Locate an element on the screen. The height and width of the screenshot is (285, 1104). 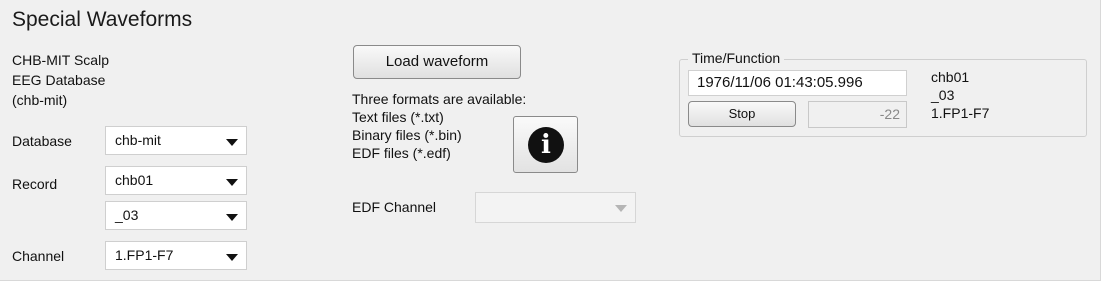
database-select-value: chb-mit is located at coordinates (138, 140).